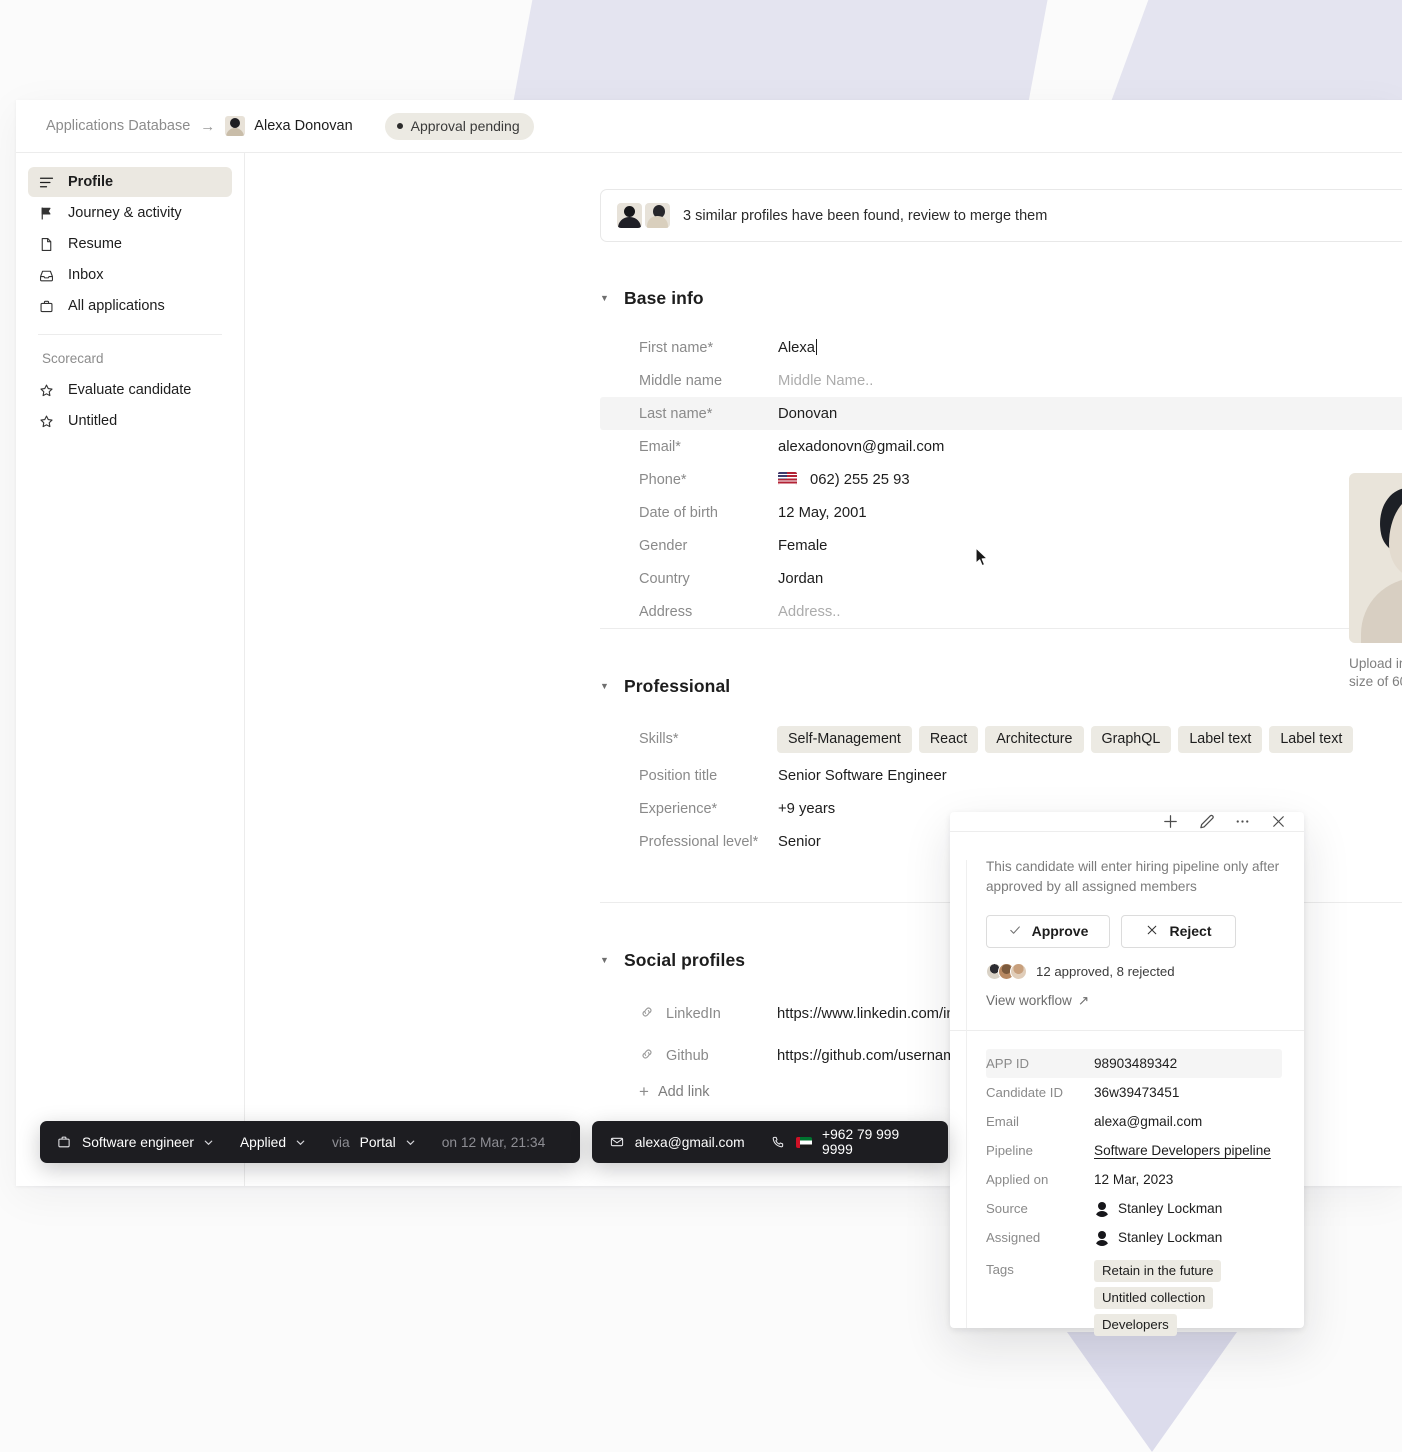 This screenshot has height=1452, width=1402. What do you see at coordinates (1278, 821) in the screenshot?
I see `close-icon` at bounding box center [1278, 821].